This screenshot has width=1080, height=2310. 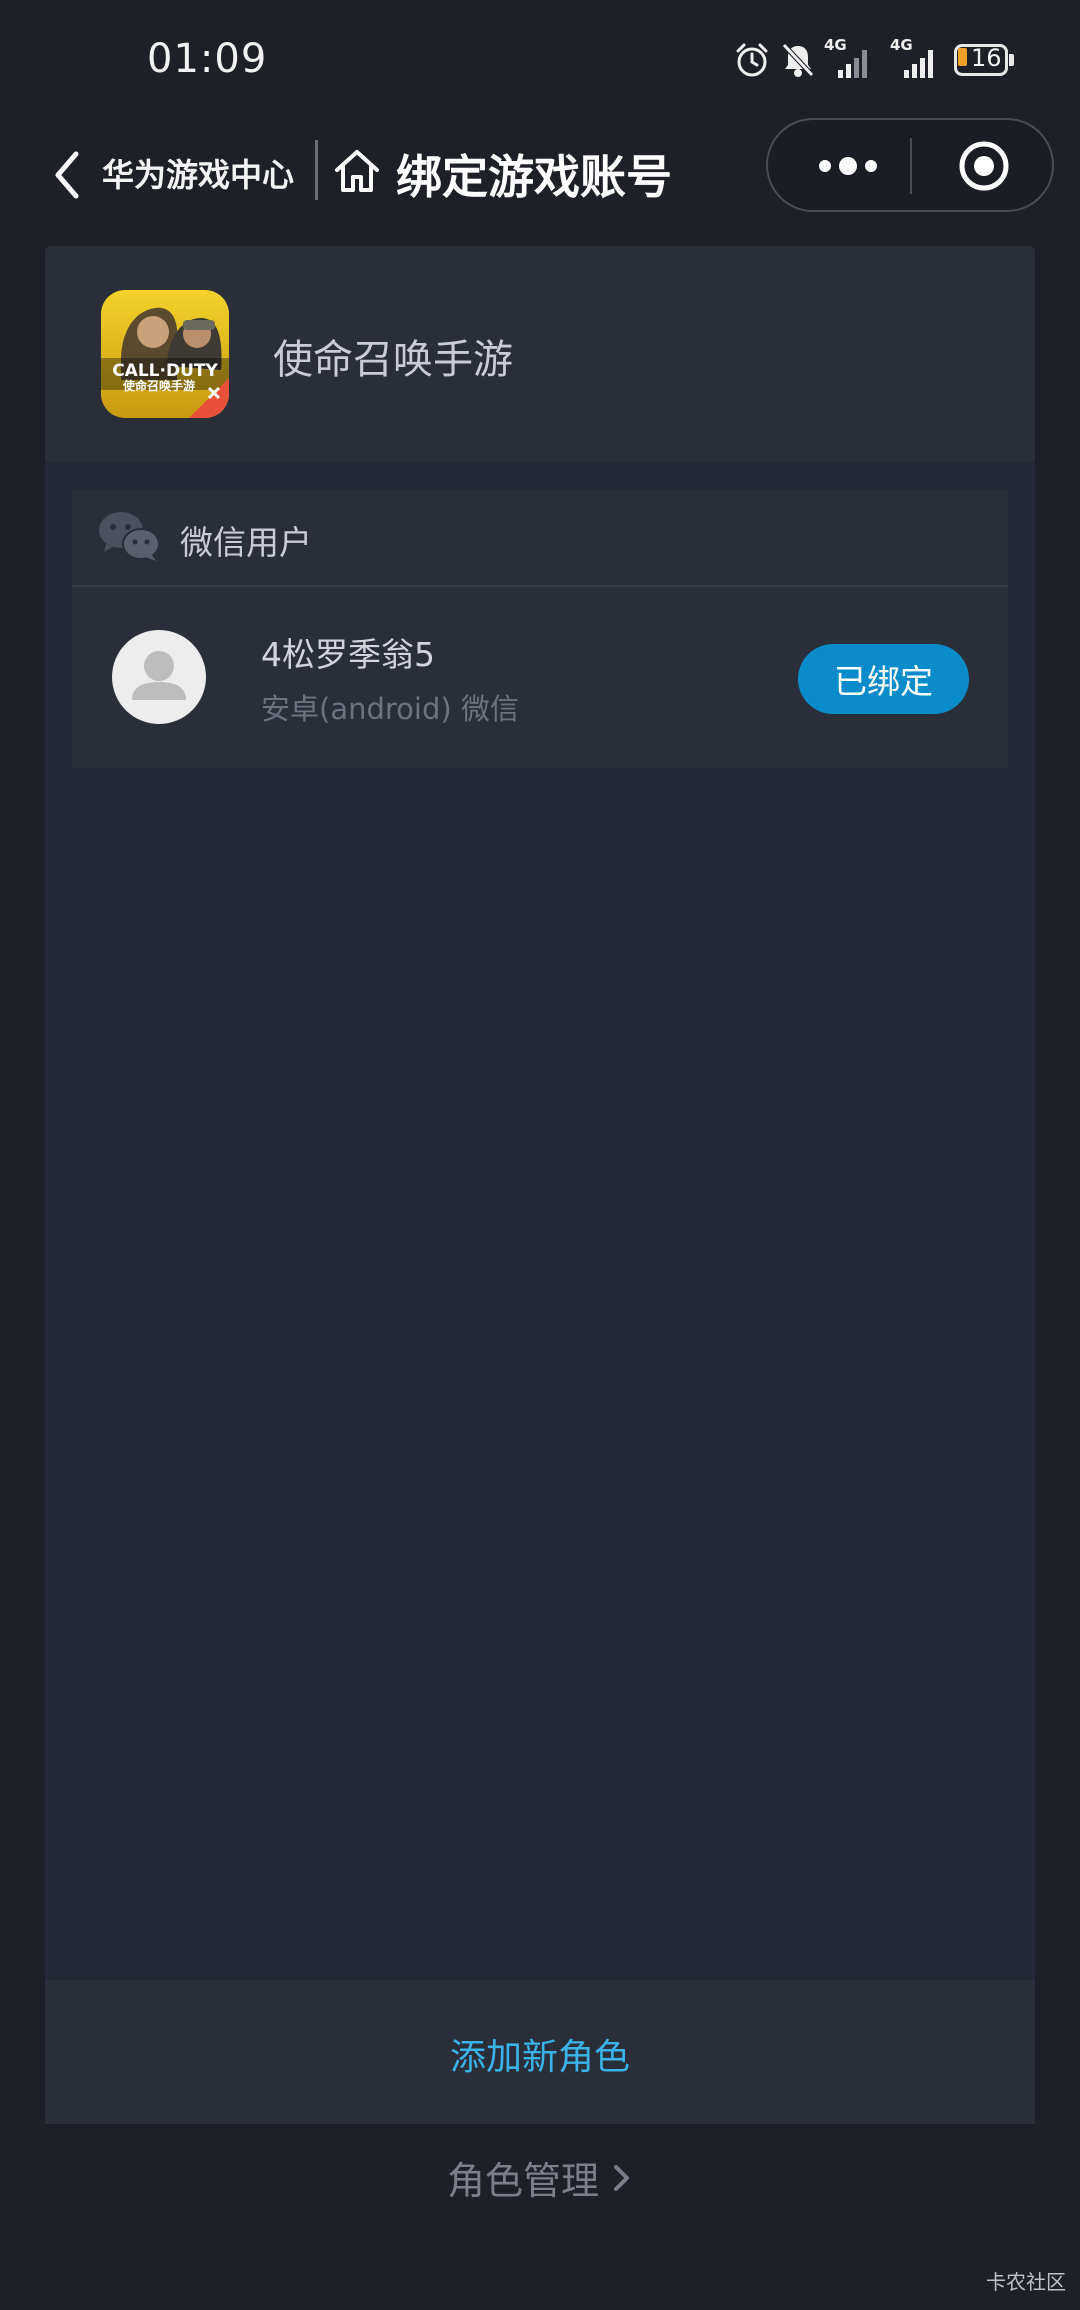 I want to click on wechat-icon, so click(x=129, y=536).